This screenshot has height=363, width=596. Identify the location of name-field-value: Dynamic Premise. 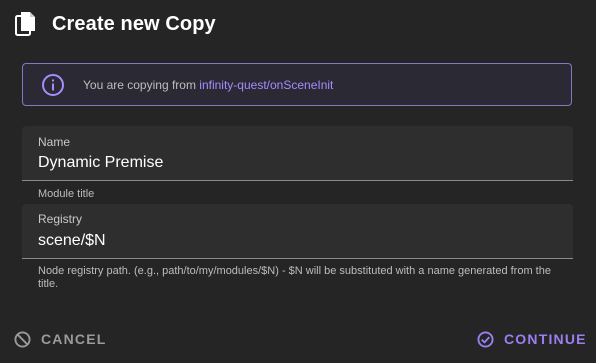
(100, 163).